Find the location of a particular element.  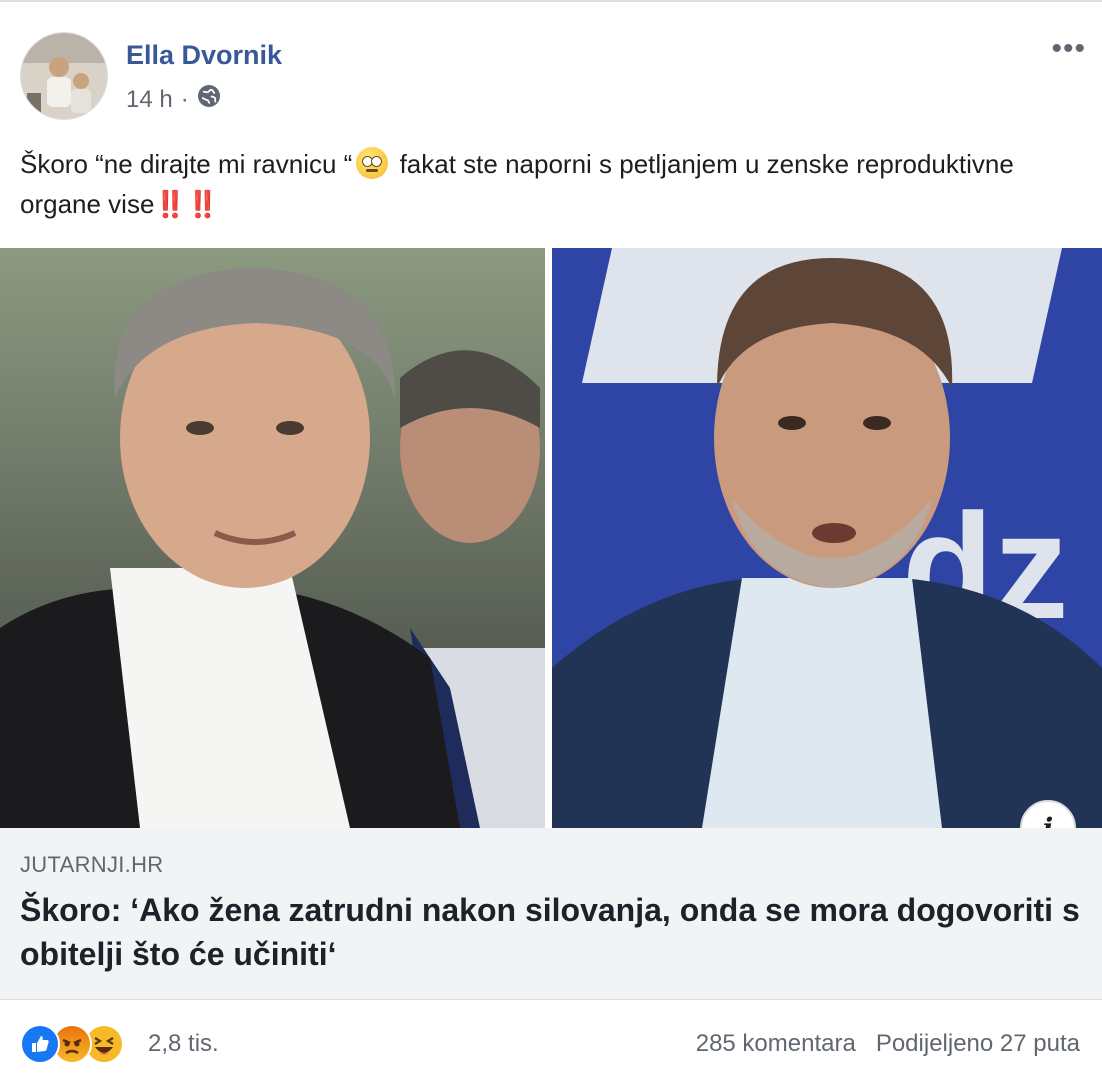

link-domain: JUTARNJI.HR is located at coordinates (92, 864).